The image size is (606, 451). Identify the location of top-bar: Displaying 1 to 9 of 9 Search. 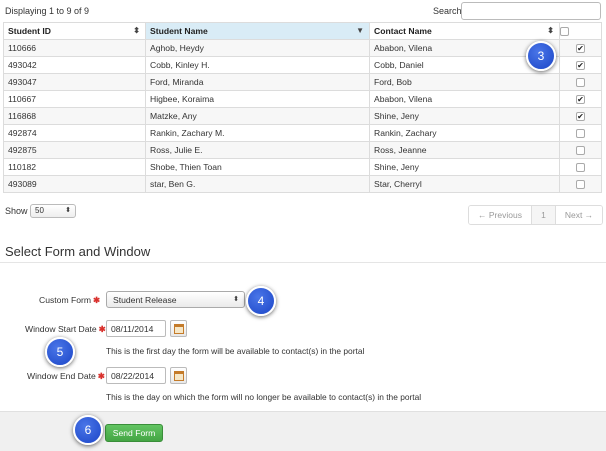
(303, 11).